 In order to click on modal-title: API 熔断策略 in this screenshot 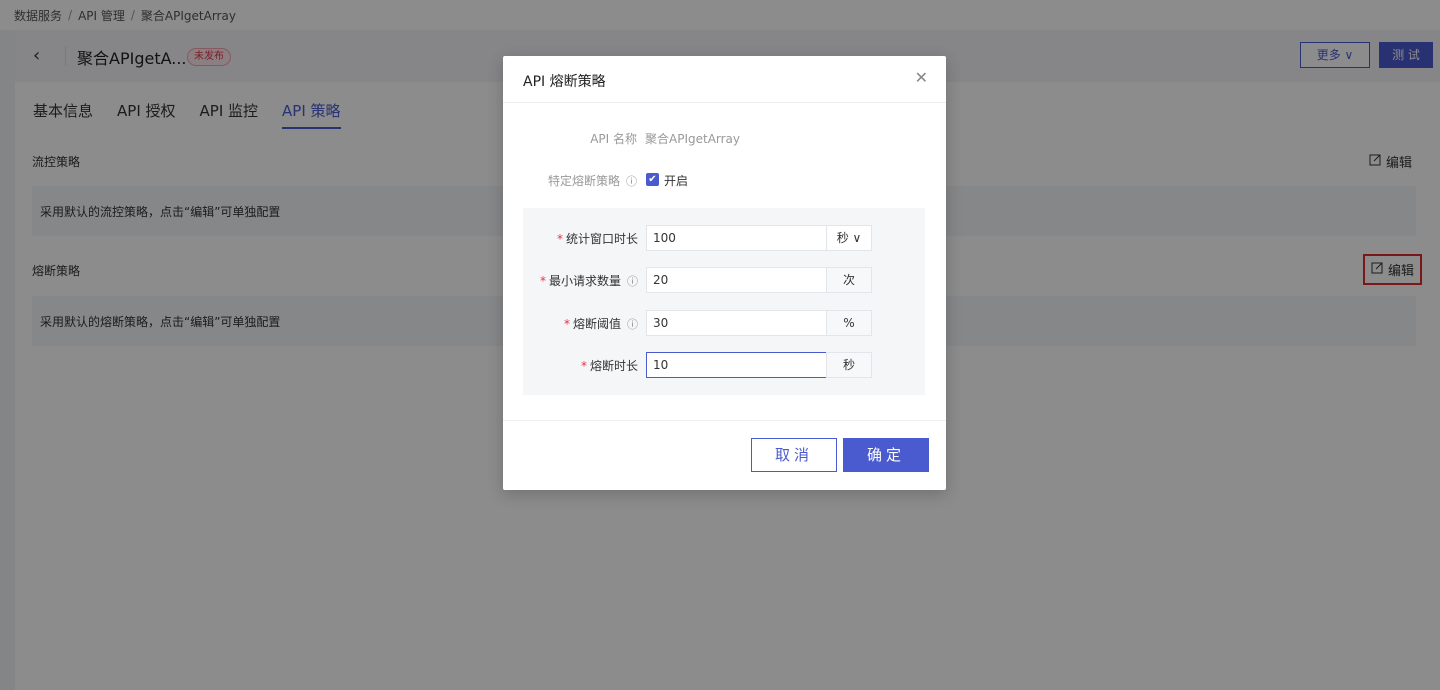, I will do `click(564, 82)`.